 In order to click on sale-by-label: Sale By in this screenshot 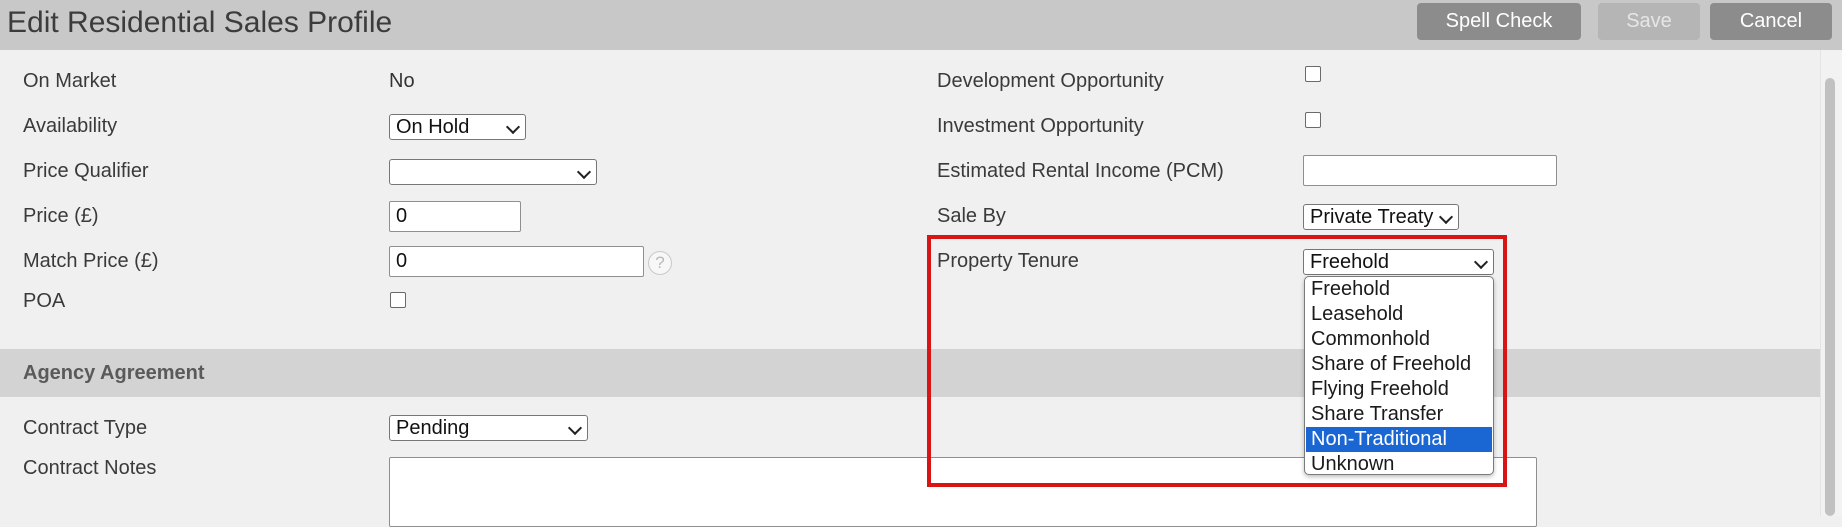, I will do `click(971, 216)`.